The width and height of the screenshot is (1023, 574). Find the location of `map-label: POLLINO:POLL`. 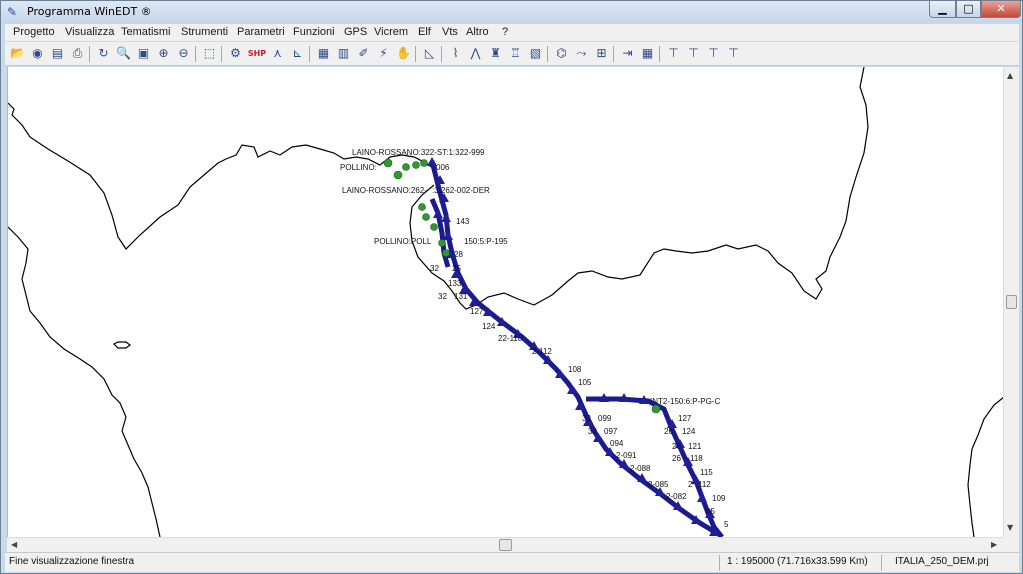

map-label: POLLINO:POLL is located at coordinates (403, 241).